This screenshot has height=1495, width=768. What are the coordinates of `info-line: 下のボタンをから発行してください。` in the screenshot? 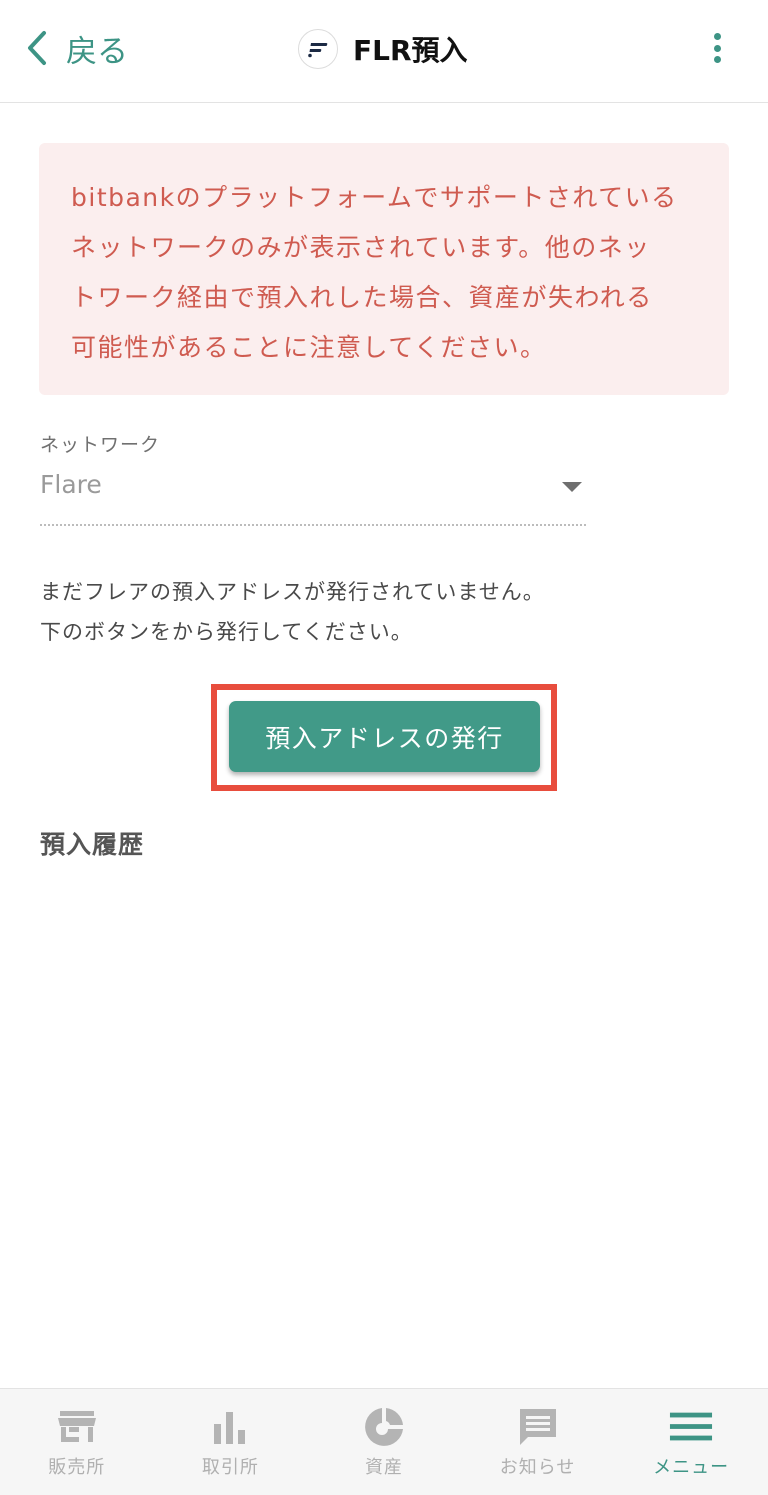 It's located at (226, 632).